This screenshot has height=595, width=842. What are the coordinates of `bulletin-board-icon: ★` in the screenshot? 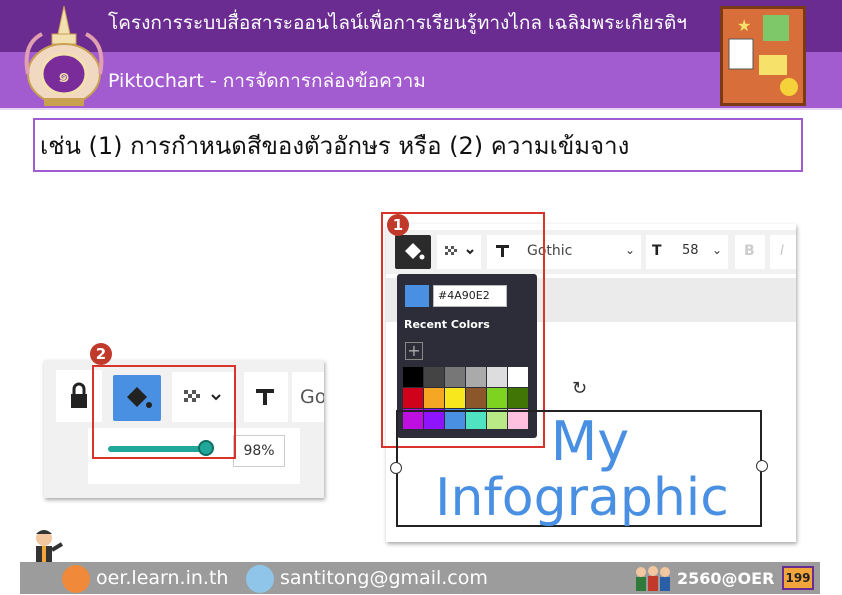 It's located at (763, 56).